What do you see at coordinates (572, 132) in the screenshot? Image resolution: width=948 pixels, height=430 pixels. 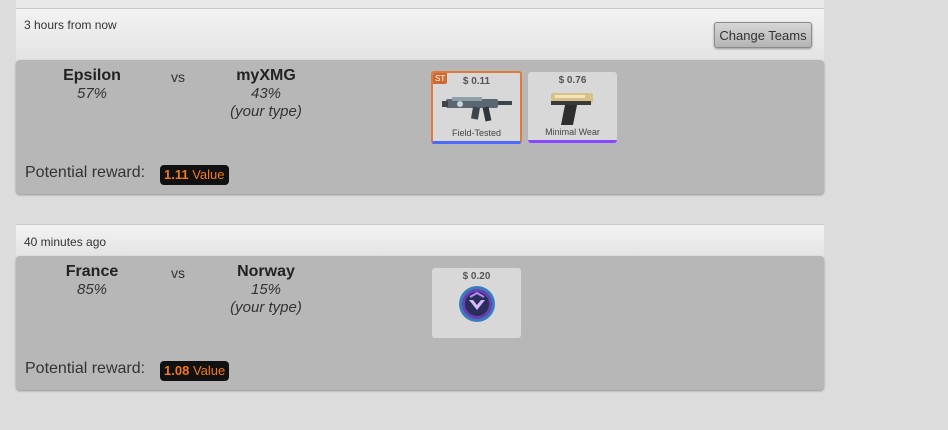 I see `item-wear: Minimal Wear` at bounding box center [572, 132].